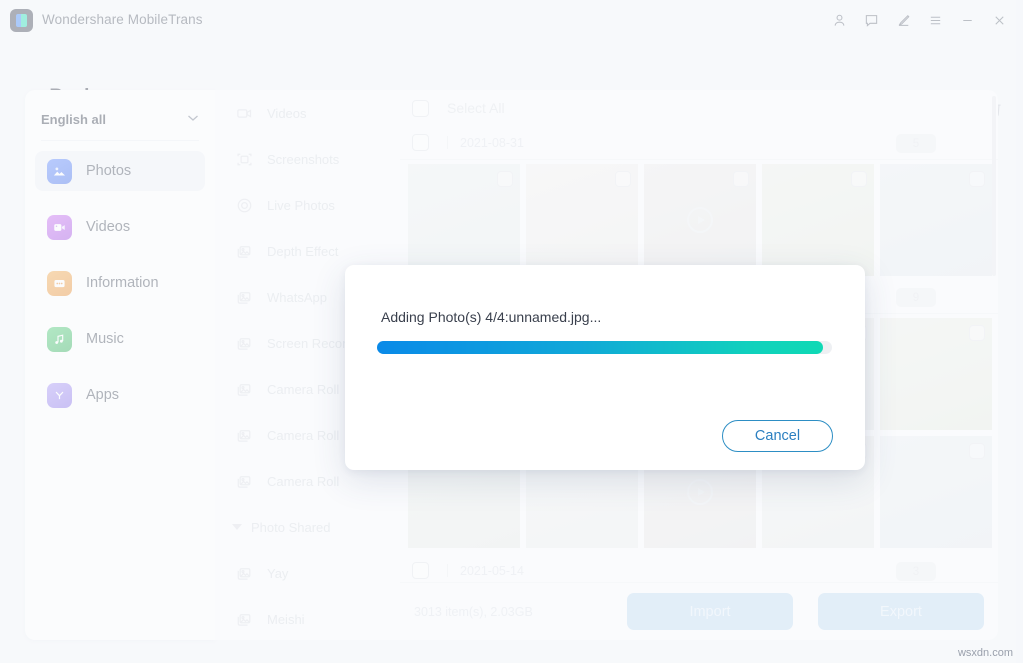 This screenshot has height=663, width=1023. Describe the element at coordinates (985, 653) in the screenshot. I see `watermark: wsxdn.com` at that location.